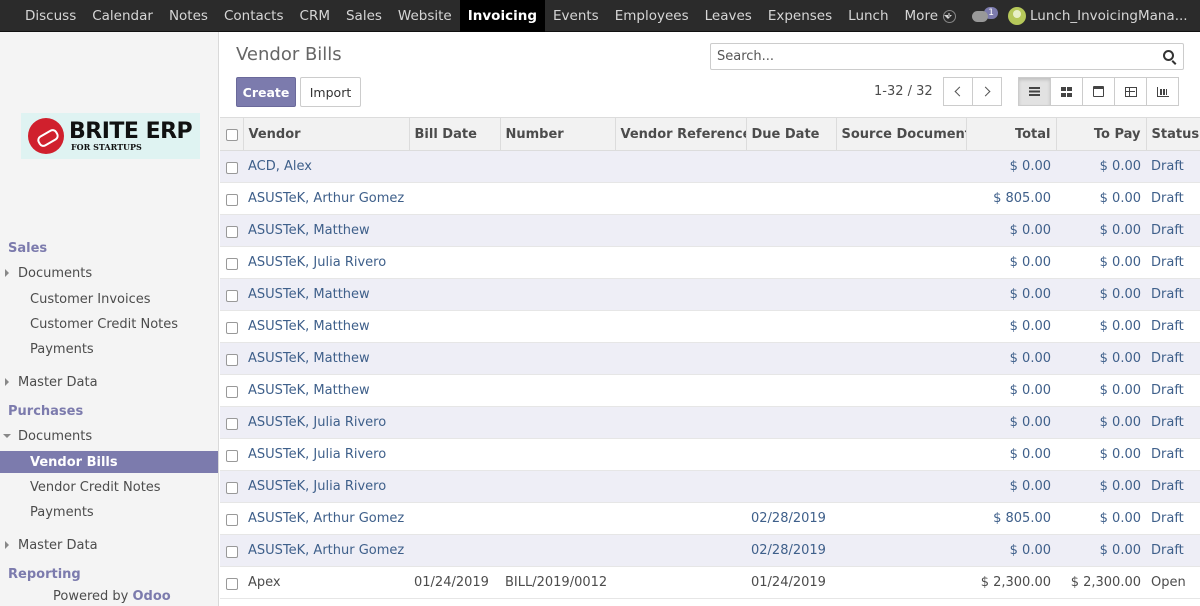  Describe the element at coordinates (46, 411) in the screenshot. I see `sidebar-section-purchases: Purchases` at that location.